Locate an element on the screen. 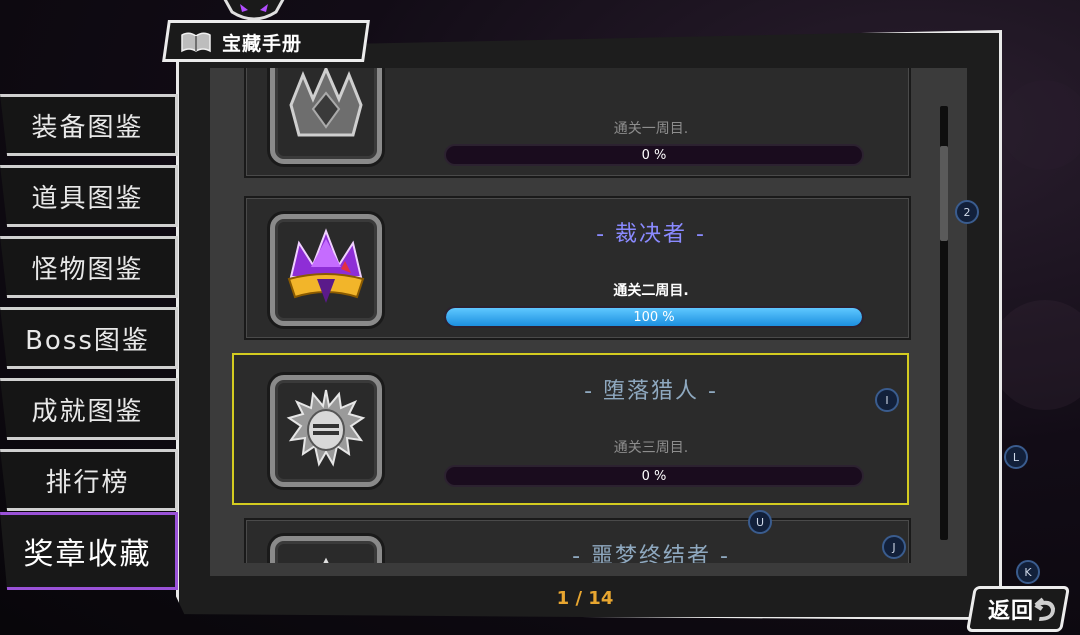 The image size is (1080, 635). back-button: 返回 is located at coordinates (1018, 609).